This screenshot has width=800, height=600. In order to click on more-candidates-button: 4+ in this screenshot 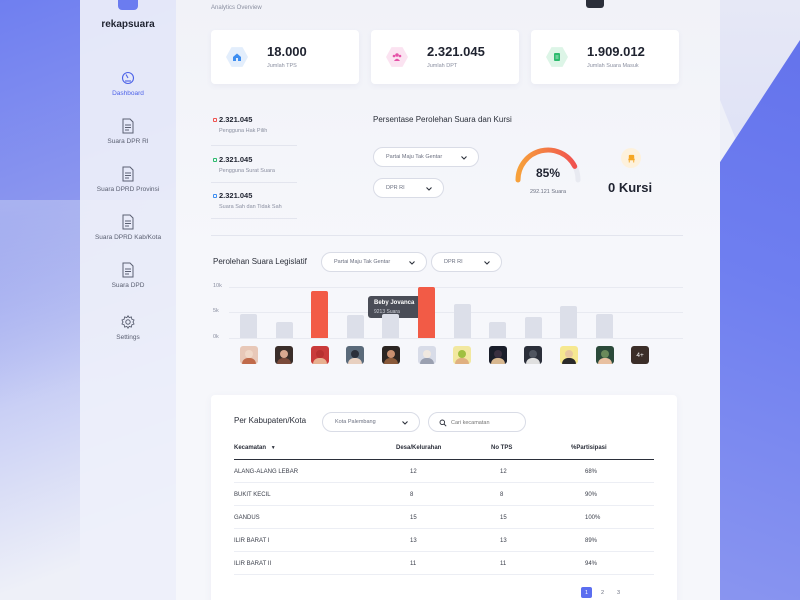, I will do `click(640, 355)`.